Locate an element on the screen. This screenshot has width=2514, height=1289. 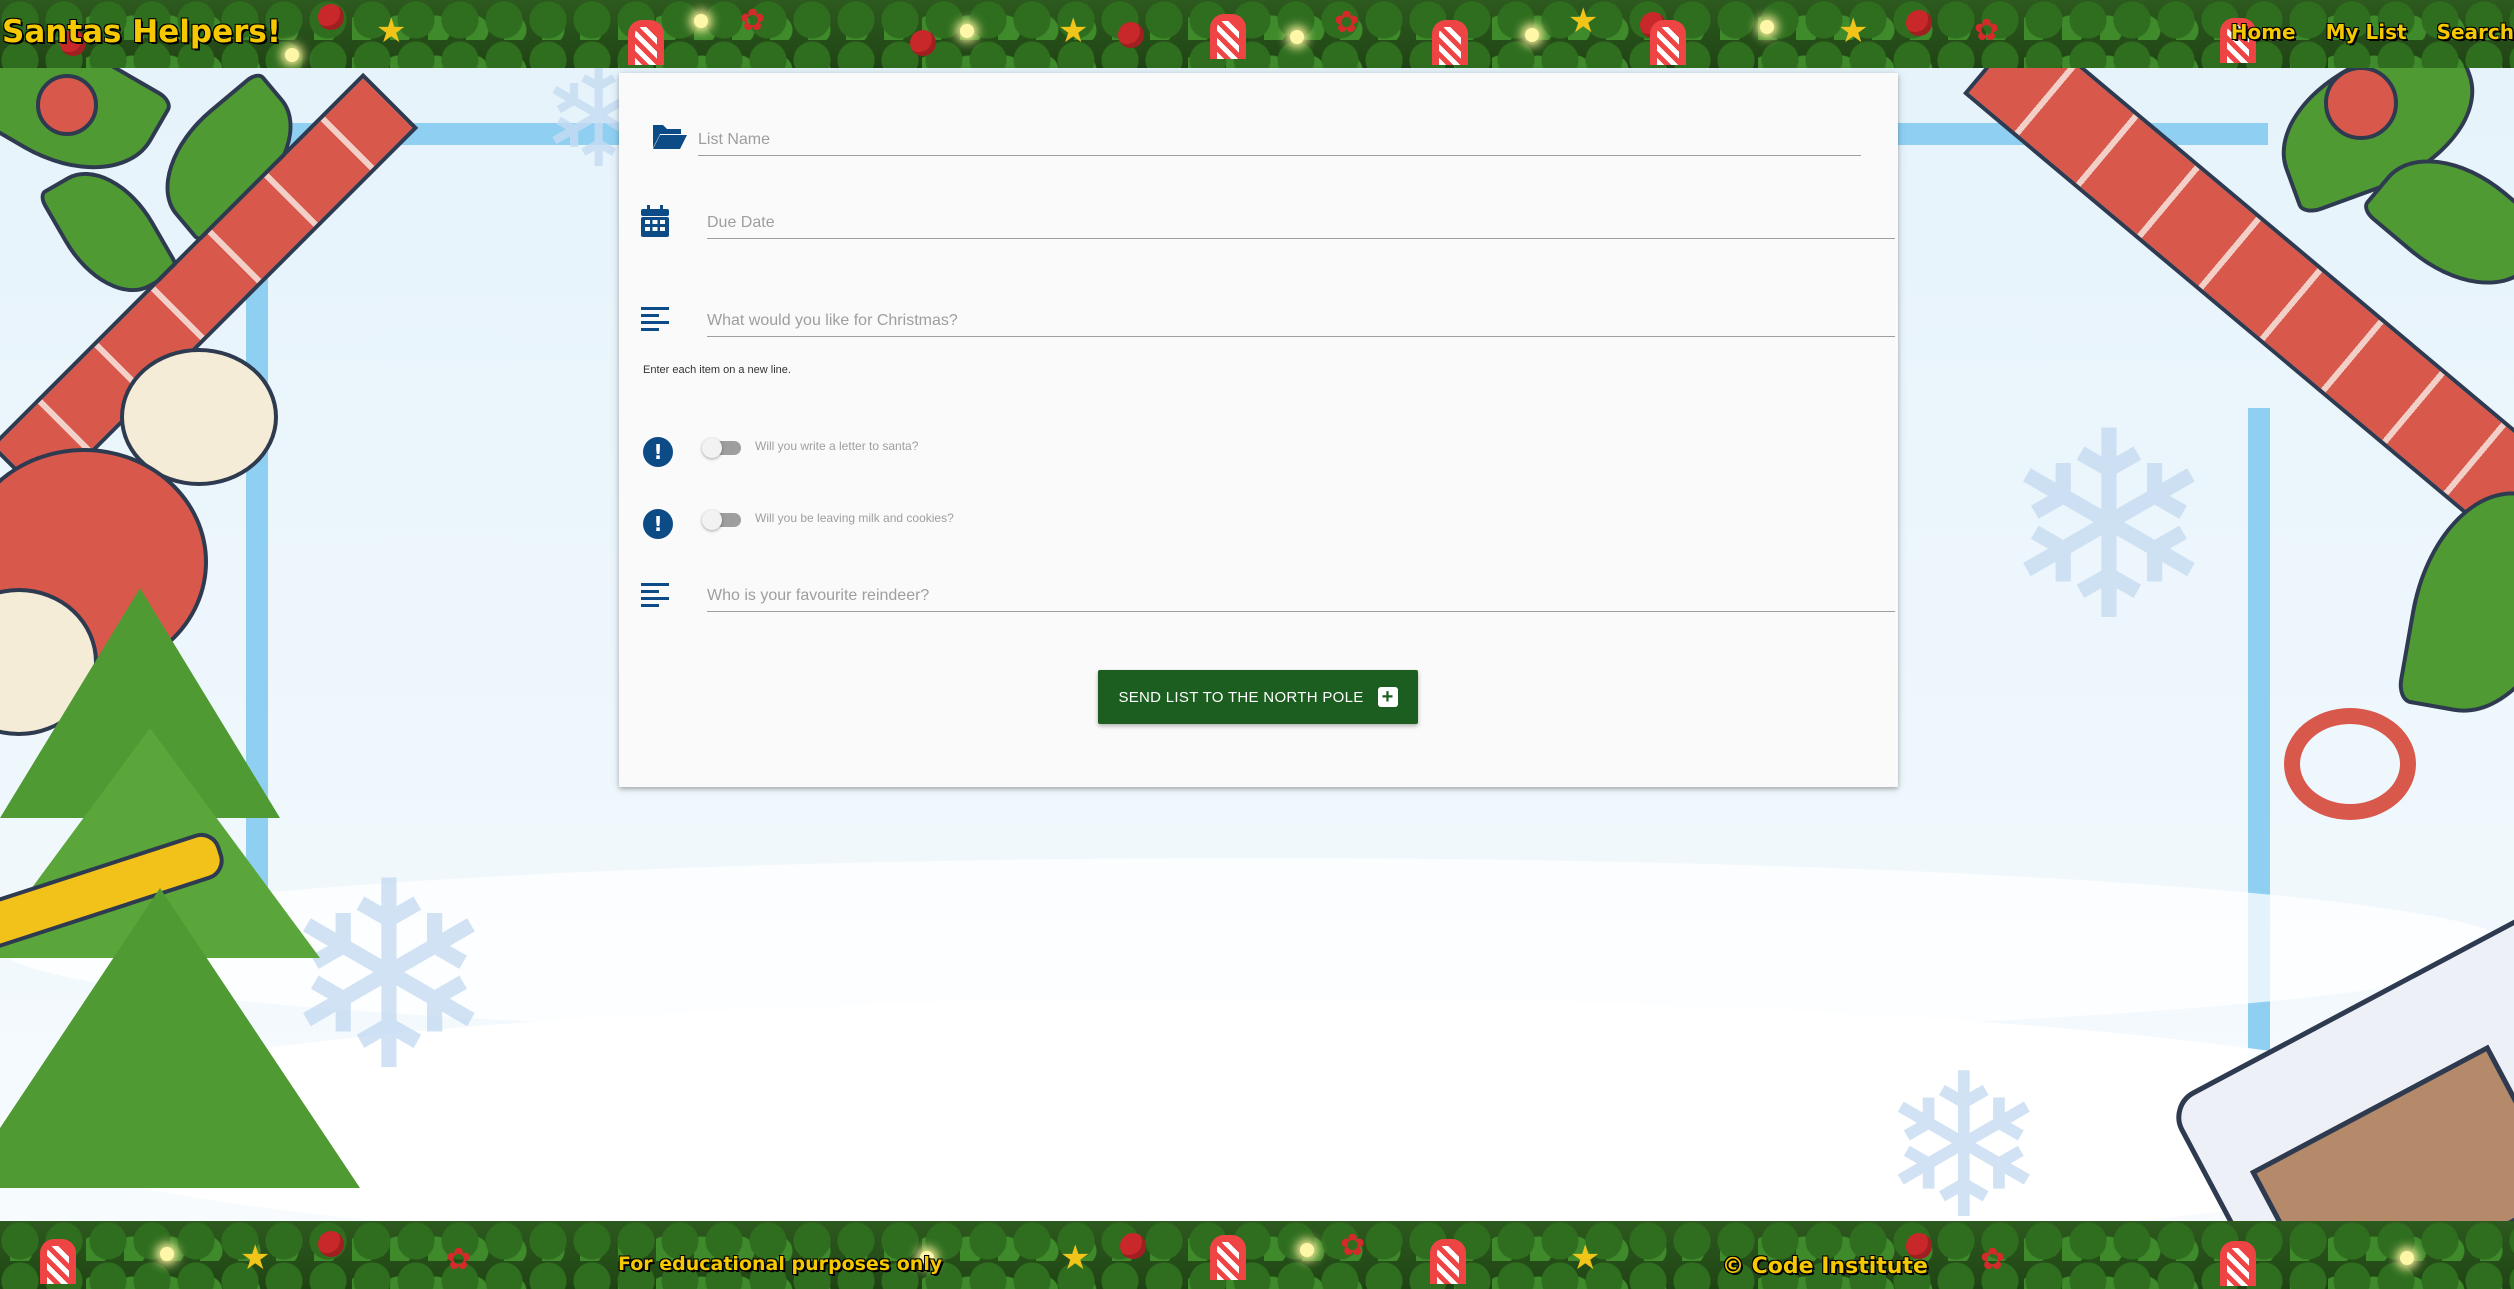
due-date-field is located at coordinates (1268, 226).